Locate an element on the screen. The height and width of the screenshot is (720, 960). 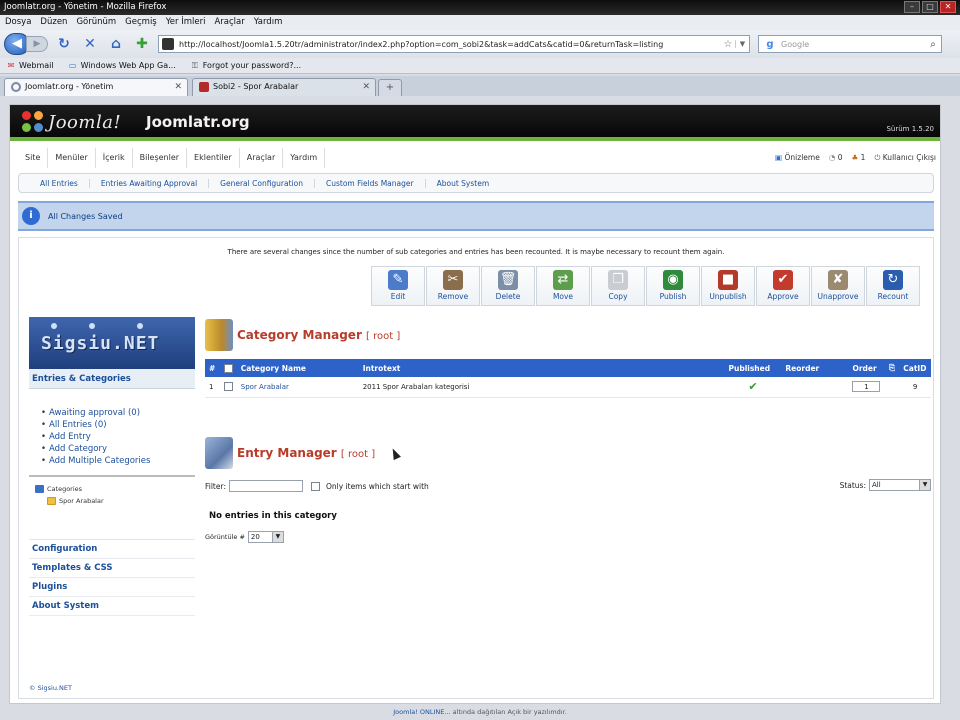
admin-menu-content: İçerik is located at coordinates (114, 158).